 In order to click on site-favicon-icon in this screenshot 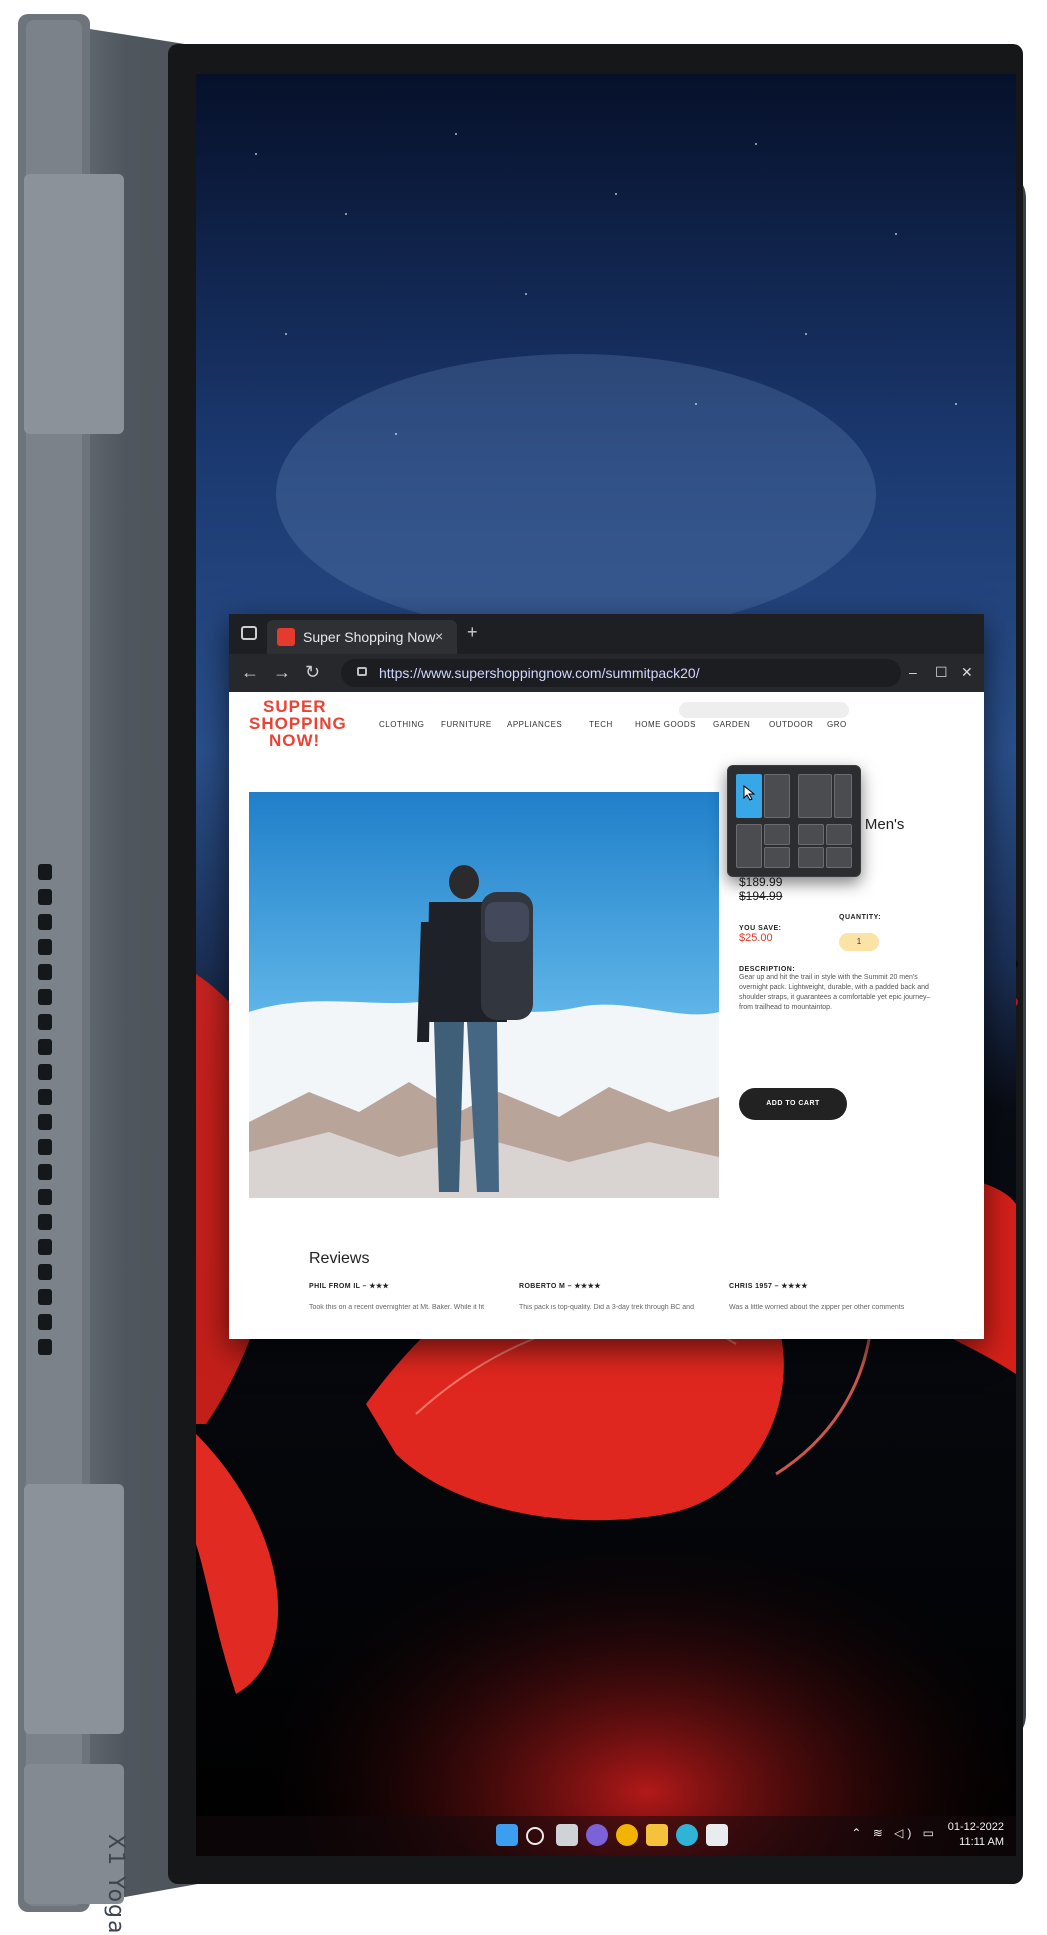, I will do `click(286, 637)`.